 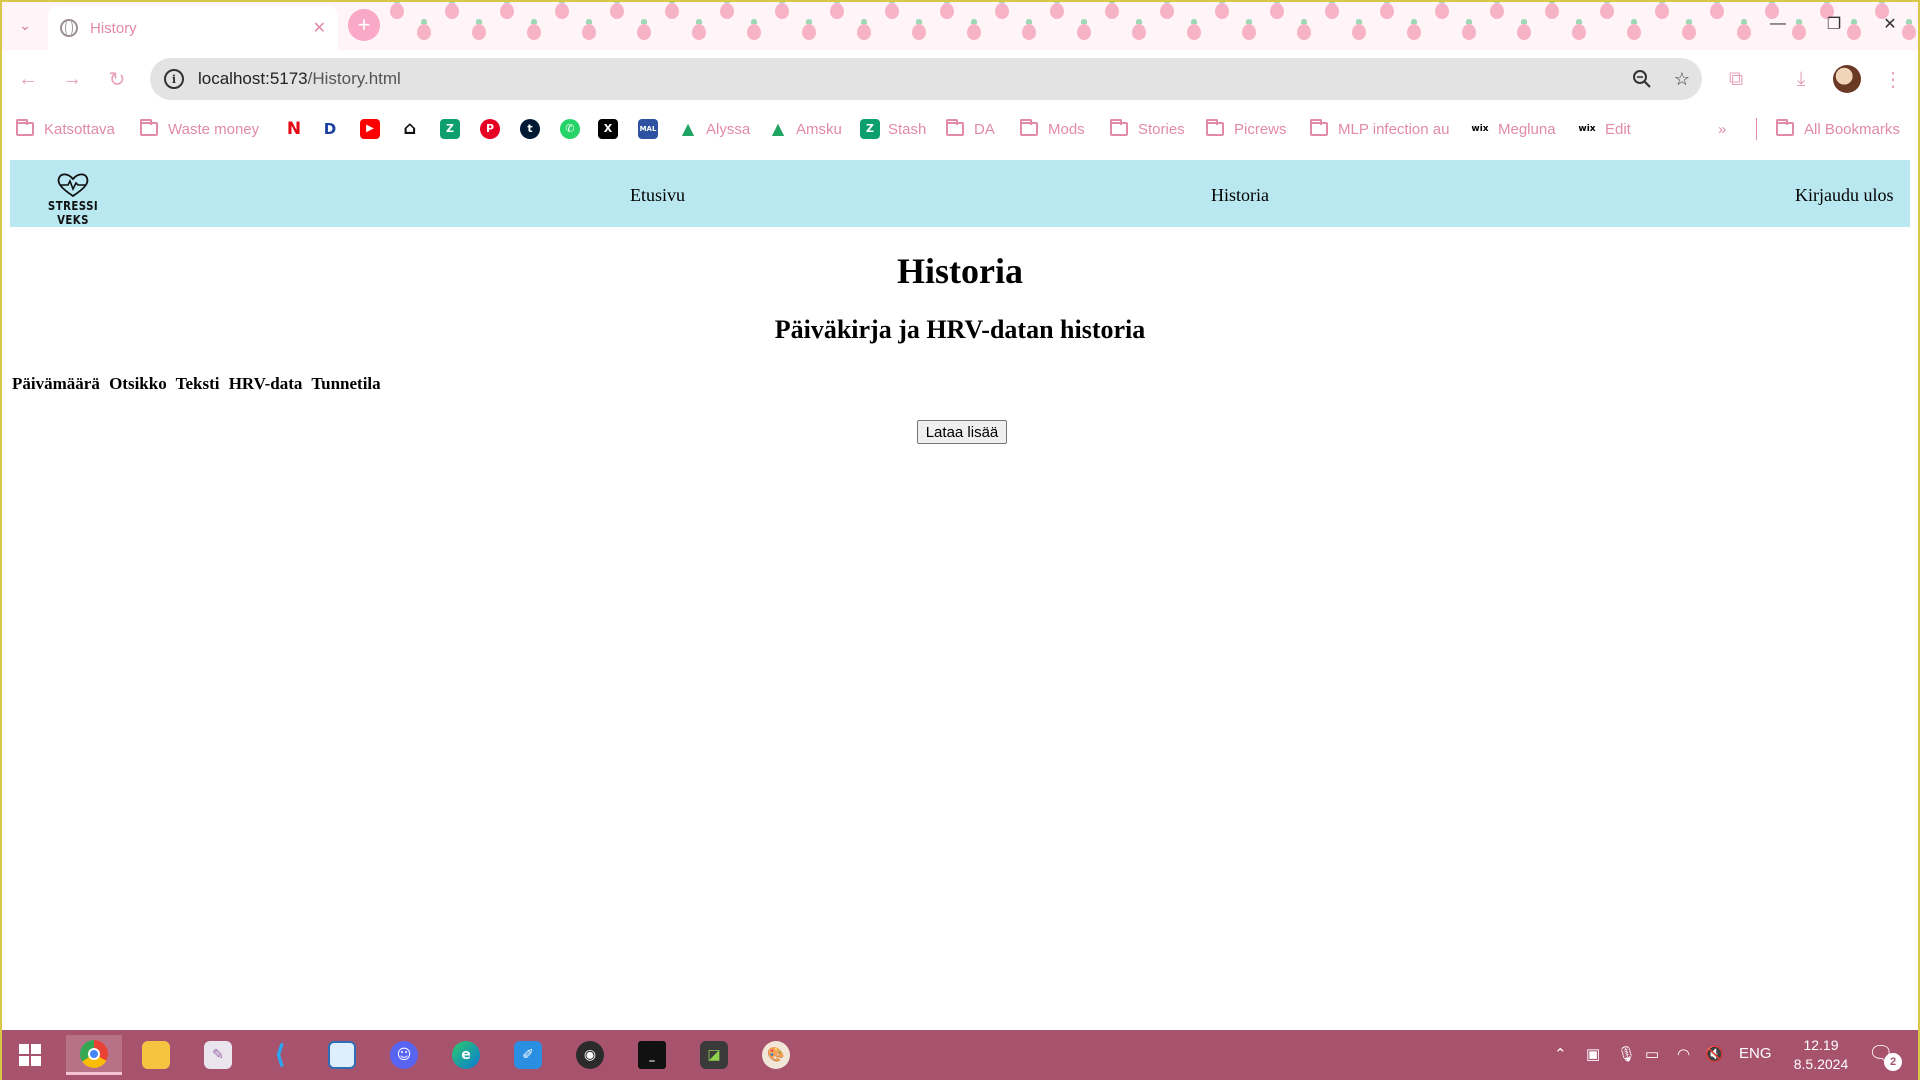 What do you see at coordinates (72, 79) in the screenshot?
I see `forward-button: →` at bounding box center [72, 79].